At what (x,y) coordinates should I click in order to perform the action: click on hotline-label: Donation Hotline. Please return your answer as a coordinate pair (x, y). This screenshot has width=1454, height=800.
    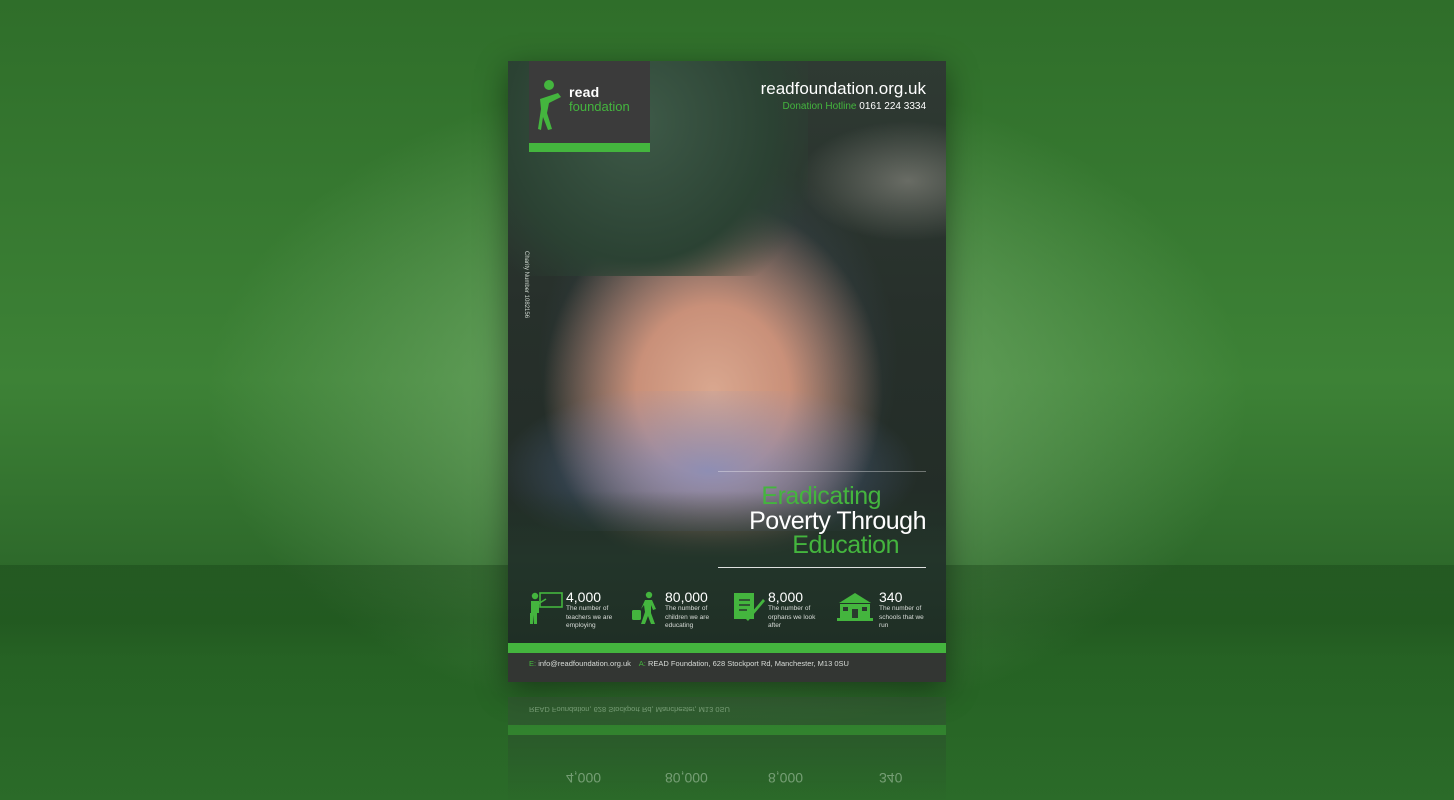
    Looking at the image, I should click on (819, 106).